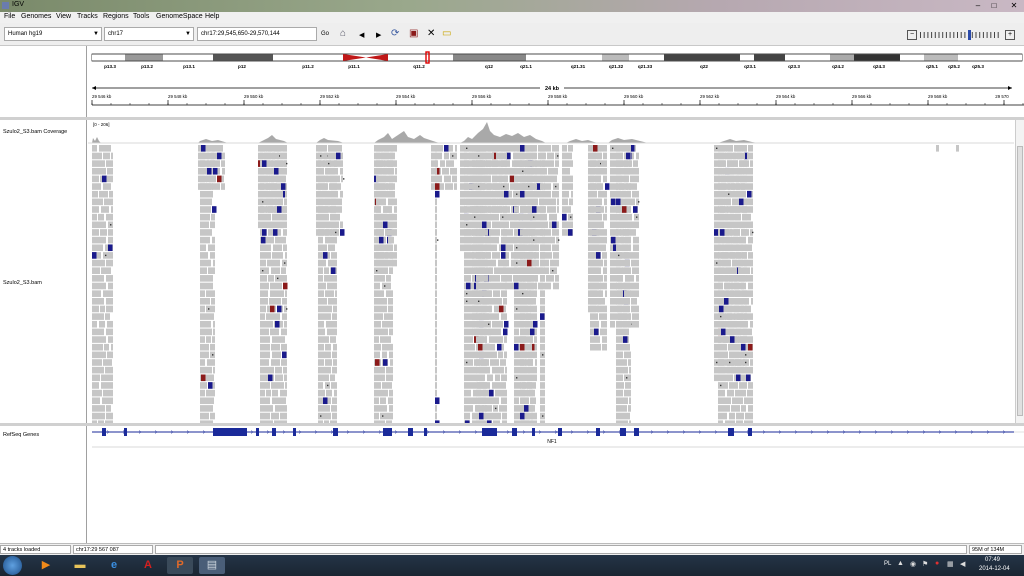 This screenshot has width=1024, height=576. Describe the element at coordinates (35, 132) in the screenshot. I see `coverage-track-name: Szulo2_S3.bam Coverage` at that location.